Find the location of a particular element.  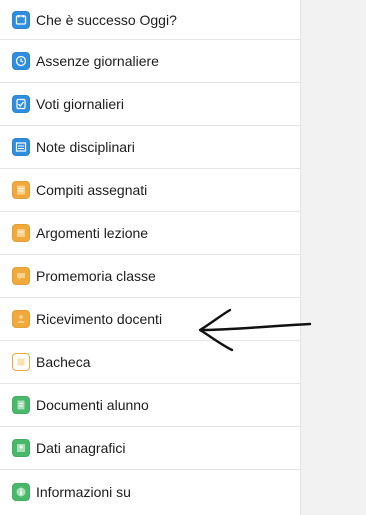

menu-item-label: Compiti assegnati is located at coordinates (92, 190).